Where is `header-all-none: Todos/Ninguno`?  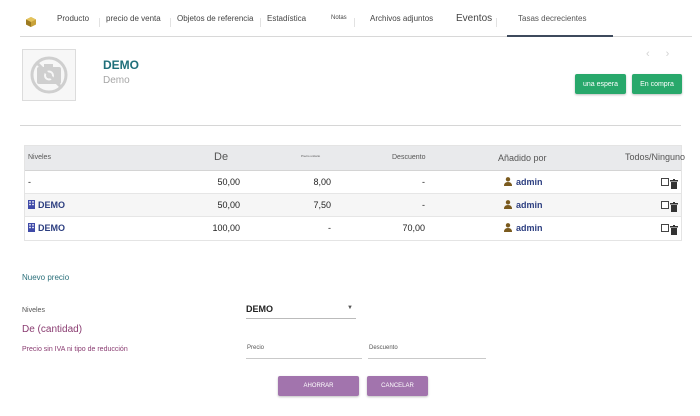
header-all-none: Todos/Ninguno is located at coordinates (655, 157).